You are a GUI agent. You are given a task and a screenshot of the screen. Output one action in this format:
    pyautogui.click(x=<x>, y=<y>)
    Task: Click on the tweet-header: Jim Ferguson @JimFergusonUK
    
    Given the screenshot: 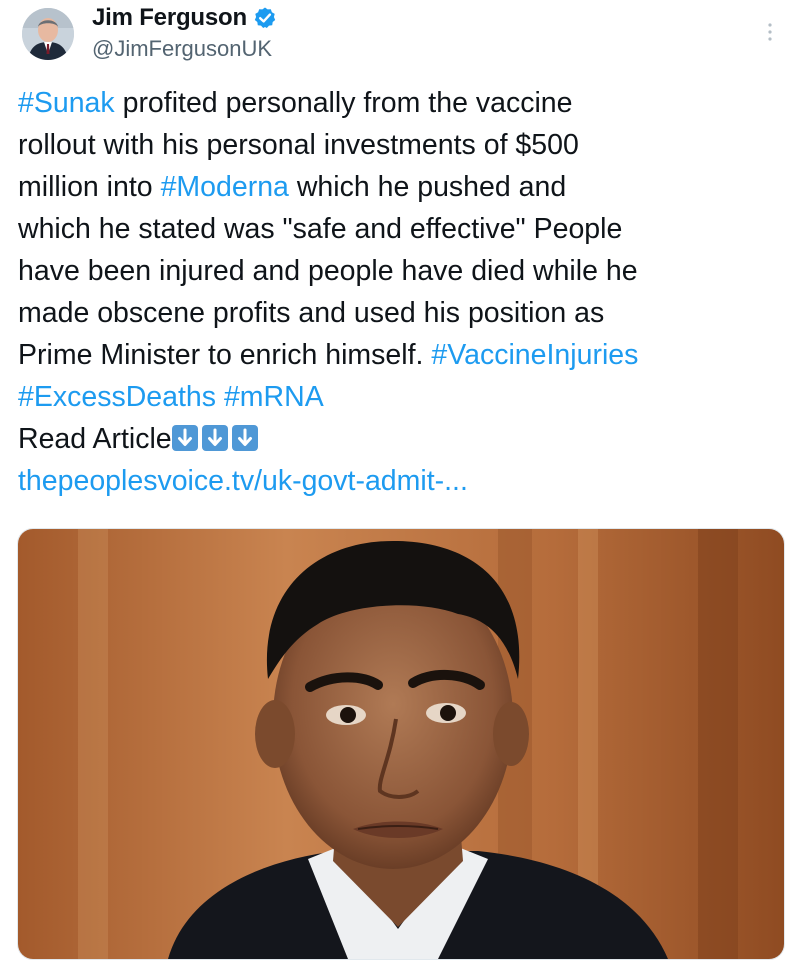 What is the action you would take?
    pyautogui.click(x=400, y=40)
    